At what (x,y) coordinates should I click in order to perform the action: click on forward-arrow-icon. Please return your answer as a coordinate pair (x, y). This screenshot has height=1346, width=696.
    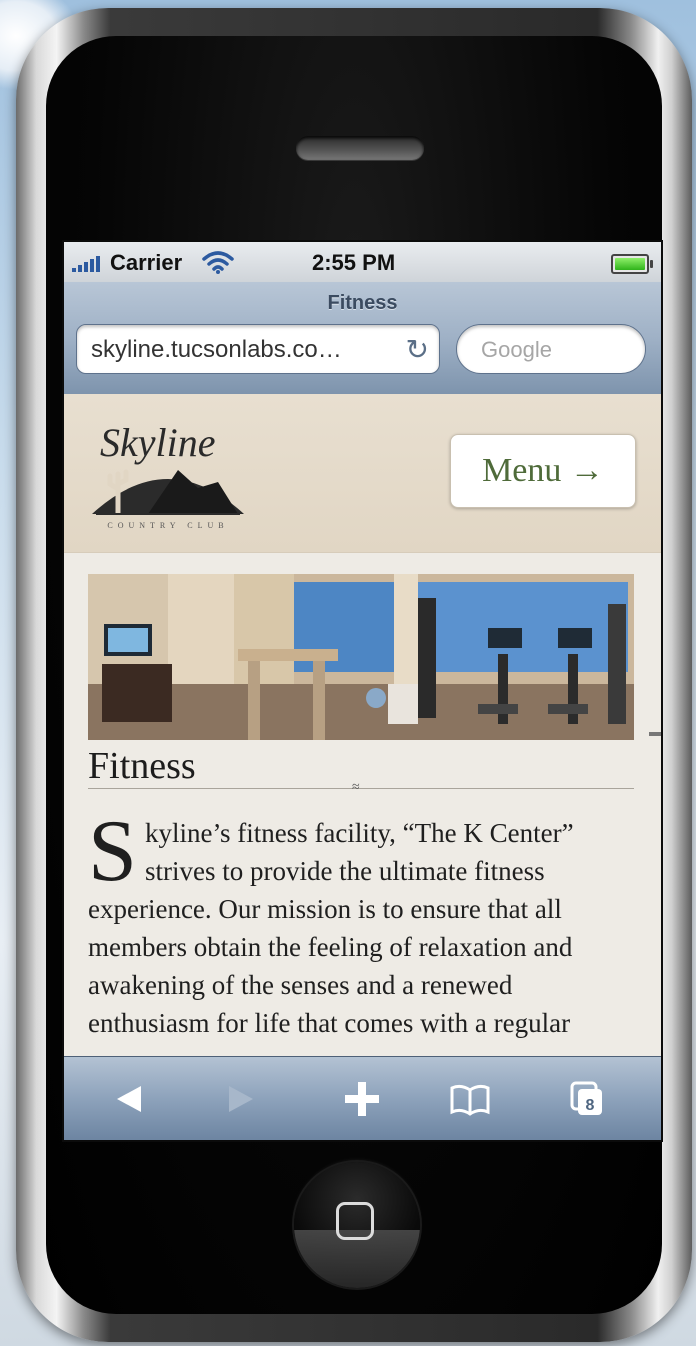
    Looking at the image, I should click on (241, 1099).